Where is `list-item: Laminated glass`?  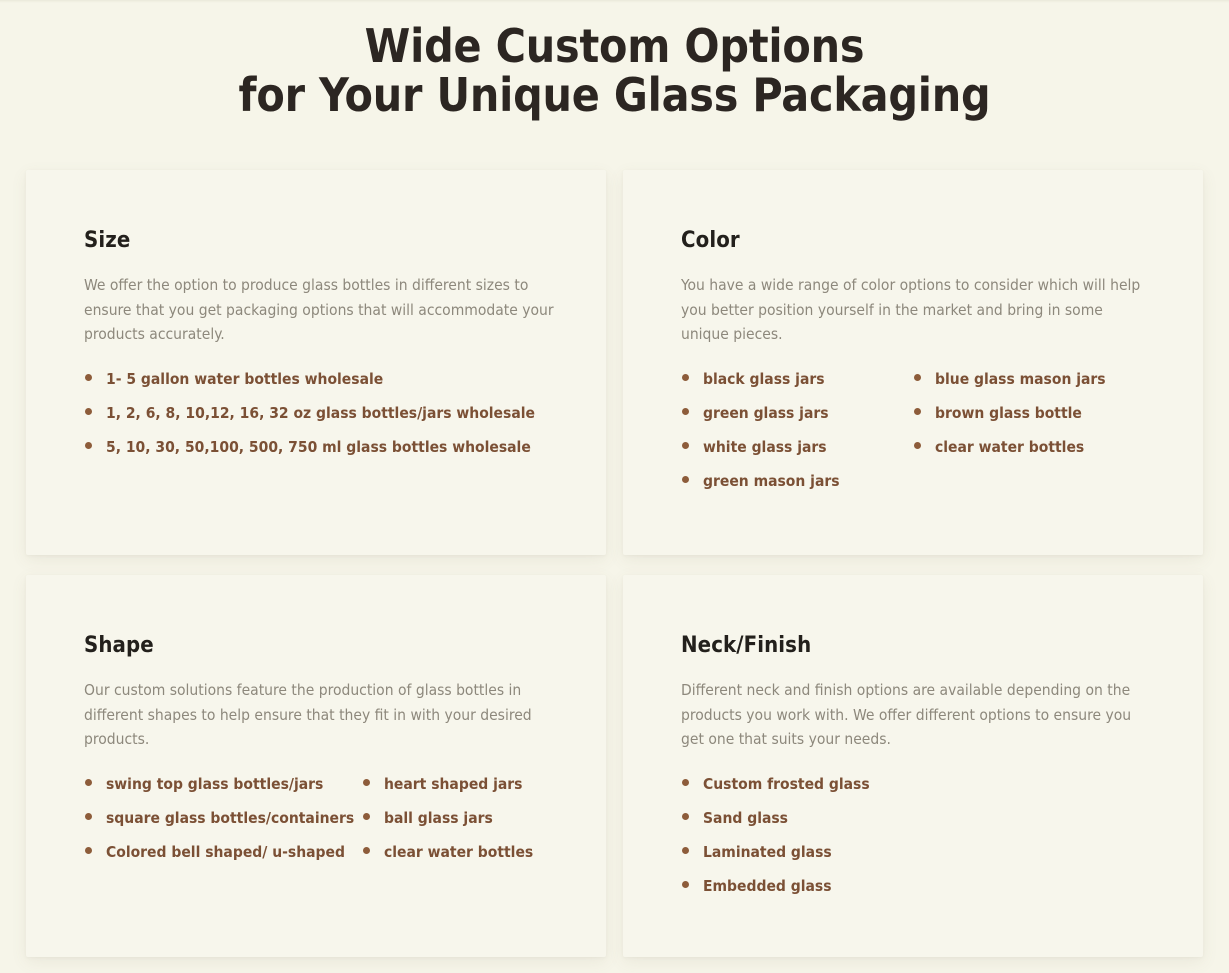 list-item: Laminated glass is located at coordinates (922, 852).